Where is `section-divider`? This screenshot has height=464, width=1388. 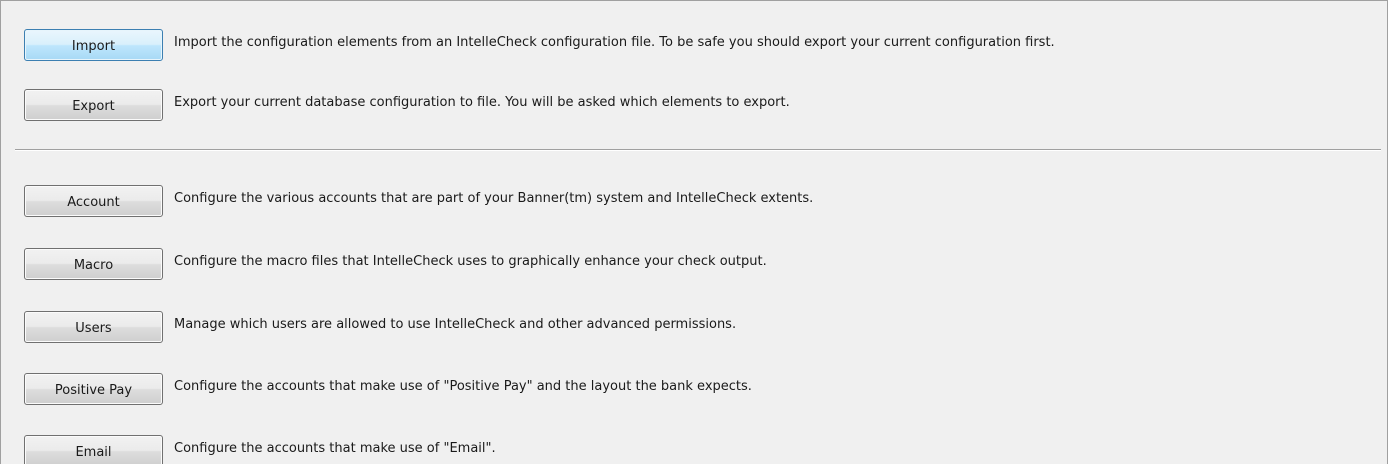 section-divider is located at coordinates (698, 150).